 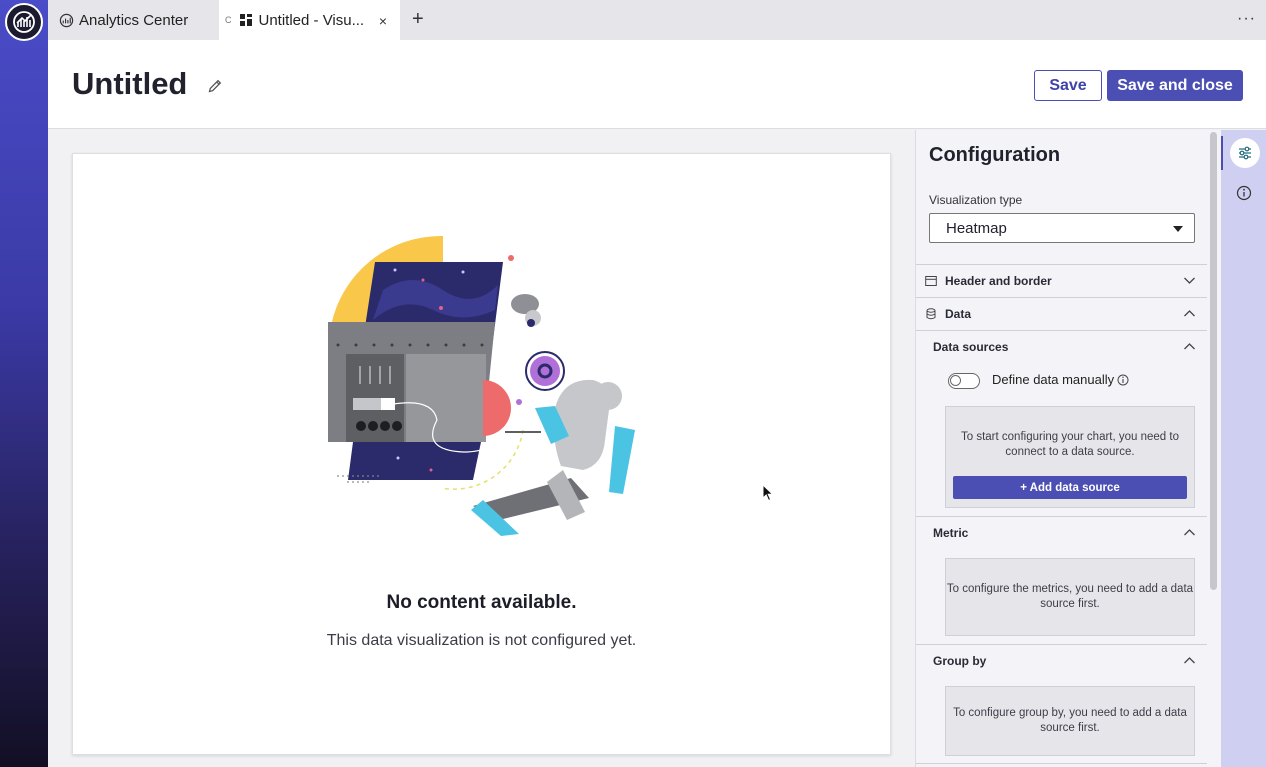 I want to click on tab-untitled-visualization: C Untitled - Visu... ×, so click(x=309, y=20).